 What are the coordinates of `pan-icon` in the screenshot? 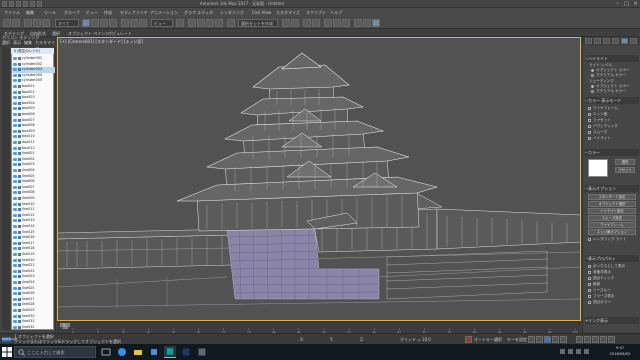 It's located at (595, 339).